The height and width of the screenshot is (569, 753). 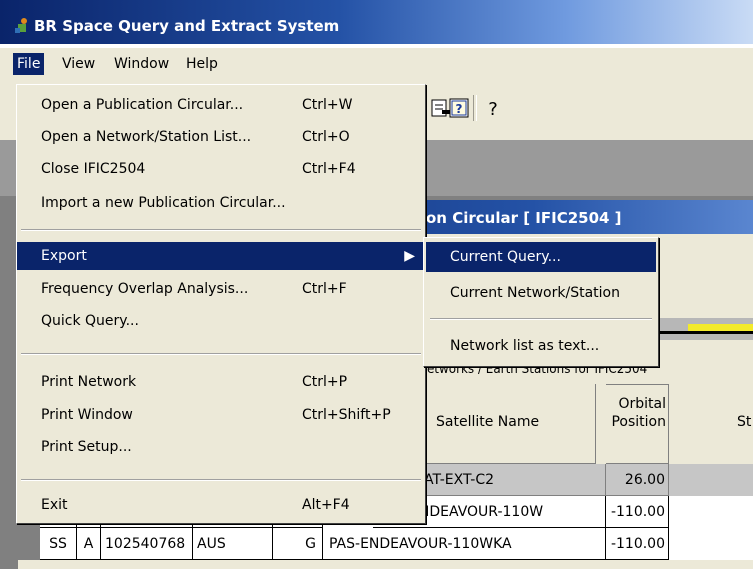 I want to click on menu-file: File, so click(x=29, y=64).